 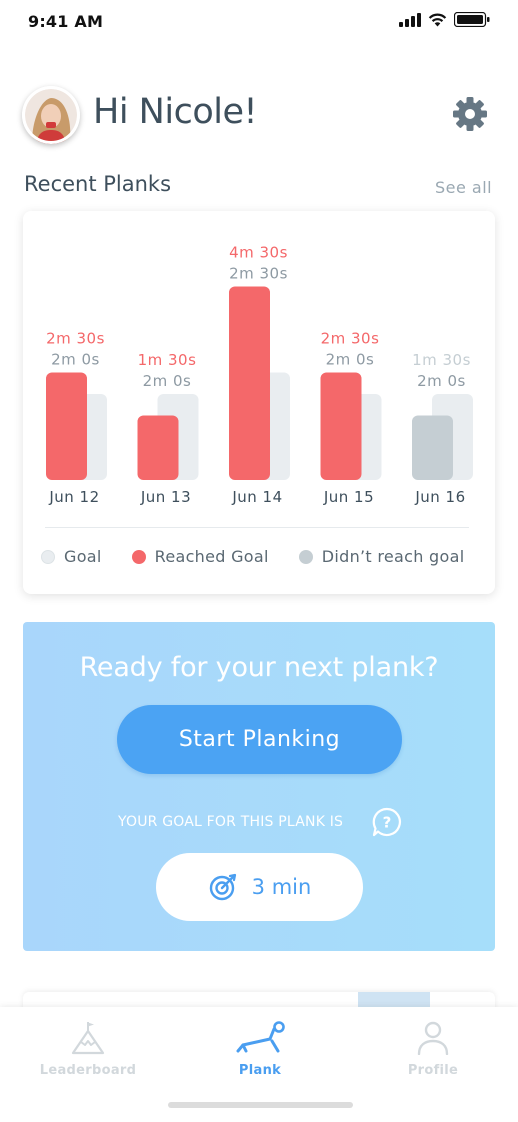 I want to click on plank-time-label: 4m 30s, so click(x=258, y=252).